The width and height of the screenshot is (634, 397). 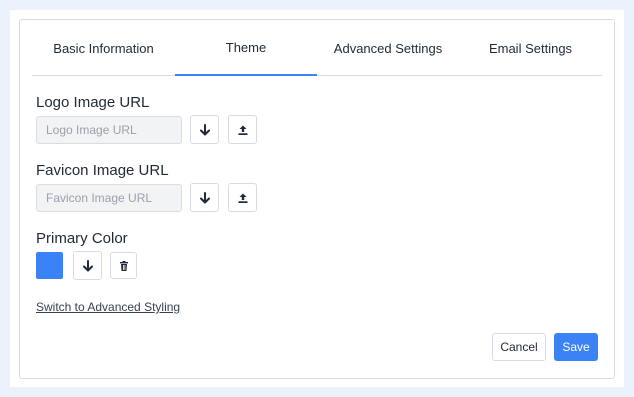 What do you see at coordinates (576, 347) in the screenshot?
I see `save-button: Save` at bounding box center [576, 347].